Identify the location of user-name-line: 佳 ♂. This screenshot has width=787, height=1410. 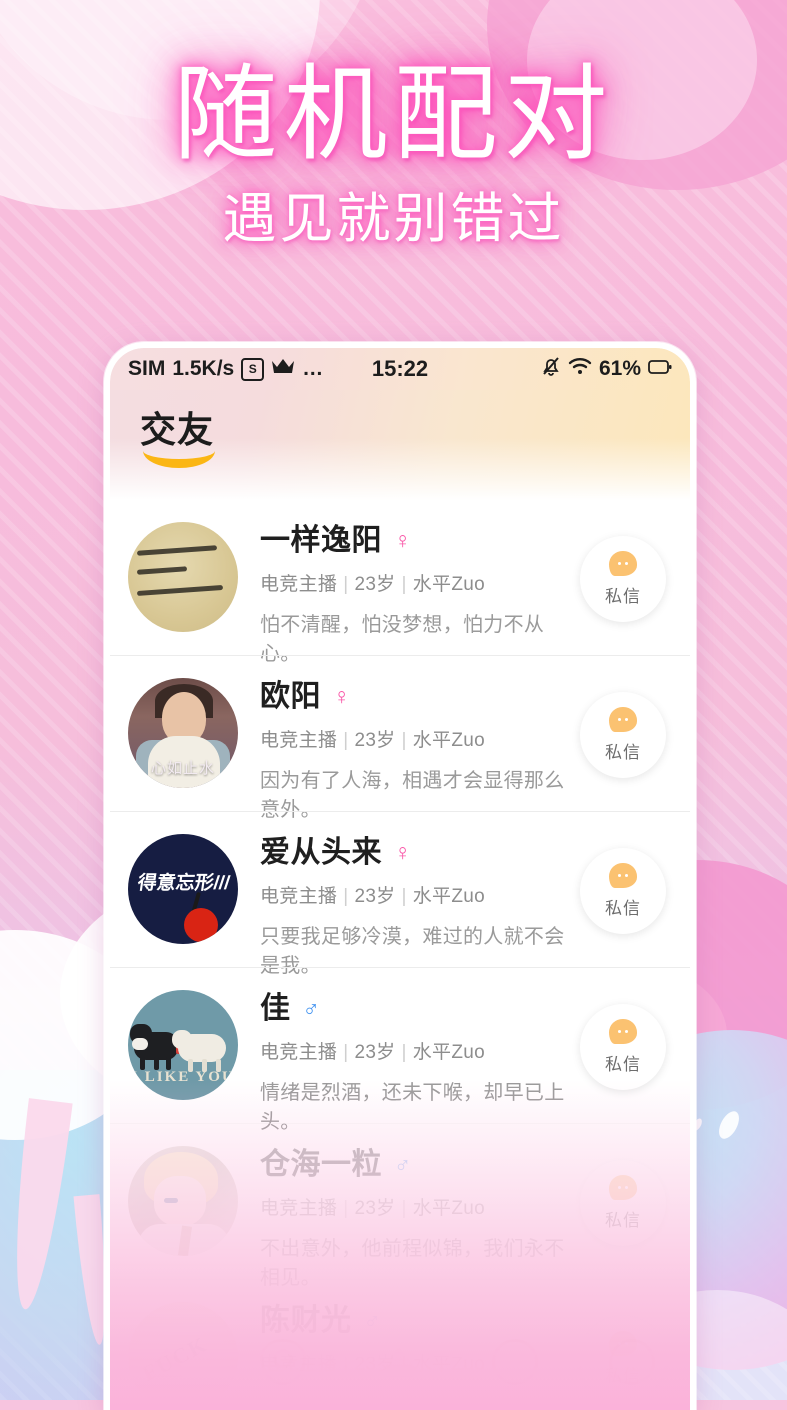
(420, 1008).